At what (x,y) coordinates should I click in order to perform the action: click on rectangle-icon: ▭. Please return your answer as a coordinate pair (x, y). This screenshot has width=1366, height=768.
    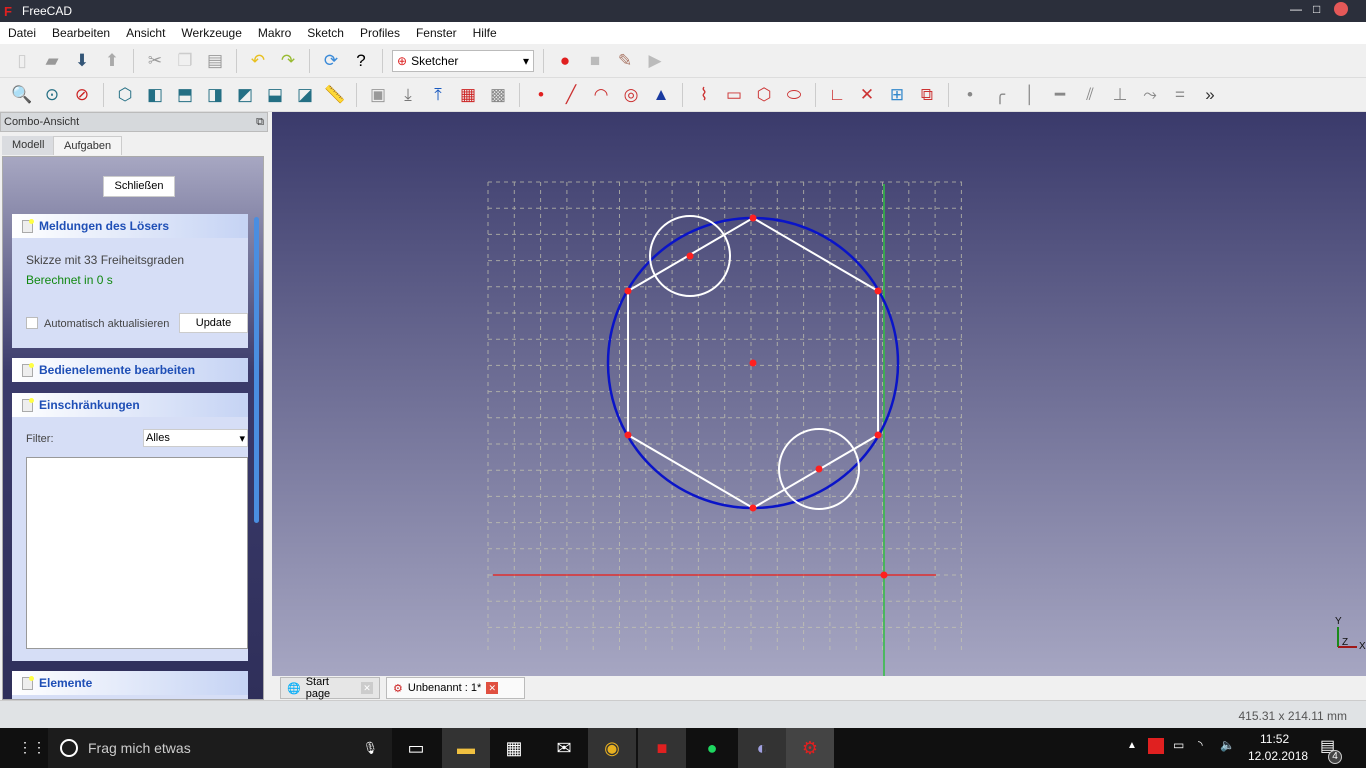
    Looking at the image, I should click on (734, 95).